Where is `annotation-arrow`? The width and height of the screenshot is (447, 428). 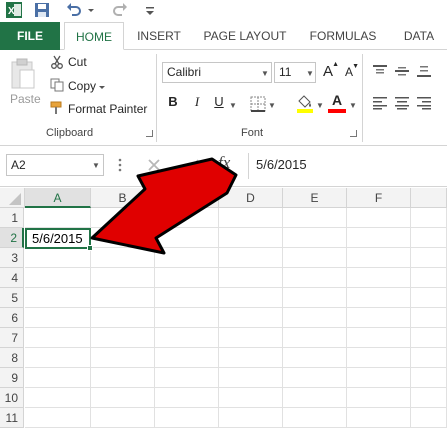 annotation-arrow is located at coordinates (164, 206).